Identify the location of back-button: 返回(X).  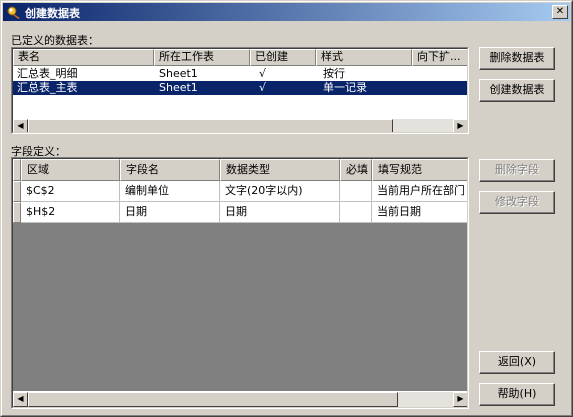
(517, 362).